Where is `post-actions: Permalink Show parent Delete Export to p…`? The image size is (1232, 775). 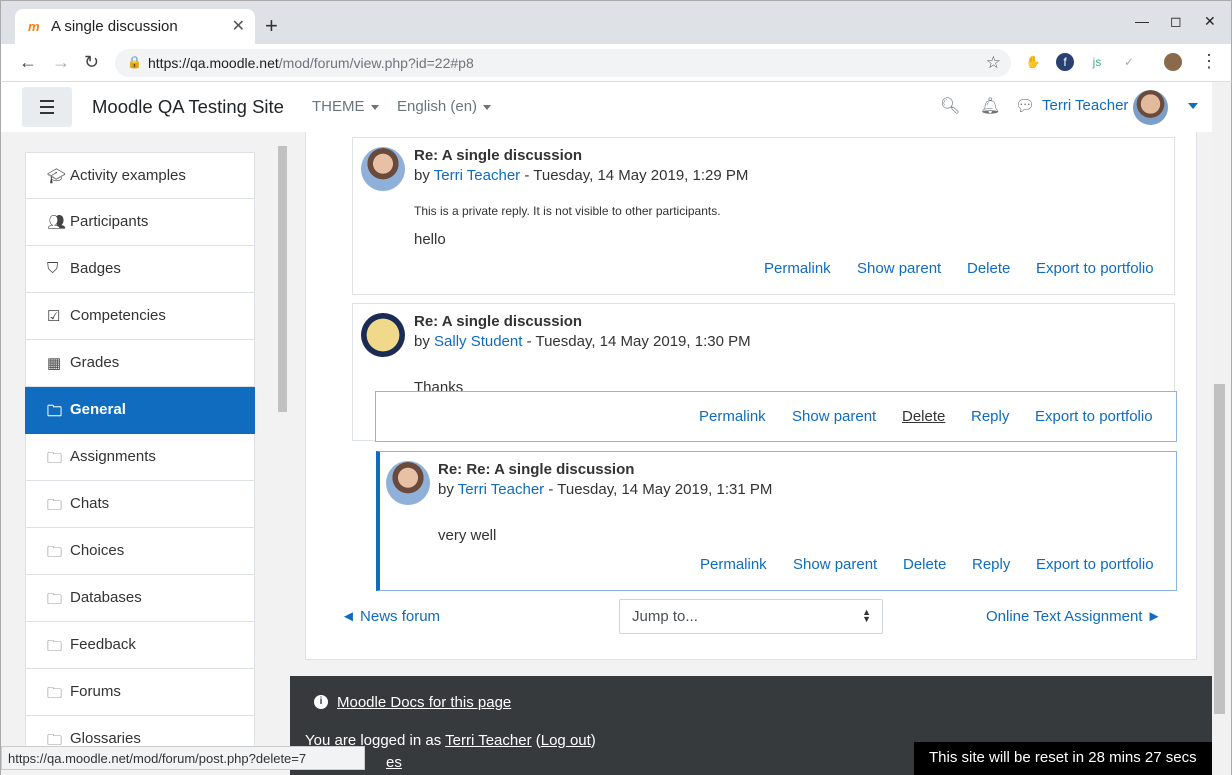
post-actions: Permalink Show parent Delete Export to p… is located at coordinates (764, 270).